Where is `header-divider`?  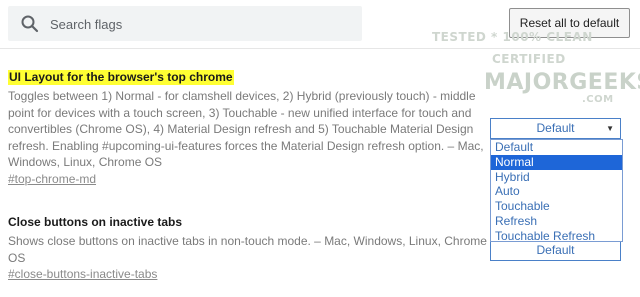 header-divider is located at coordinates (320, 48).